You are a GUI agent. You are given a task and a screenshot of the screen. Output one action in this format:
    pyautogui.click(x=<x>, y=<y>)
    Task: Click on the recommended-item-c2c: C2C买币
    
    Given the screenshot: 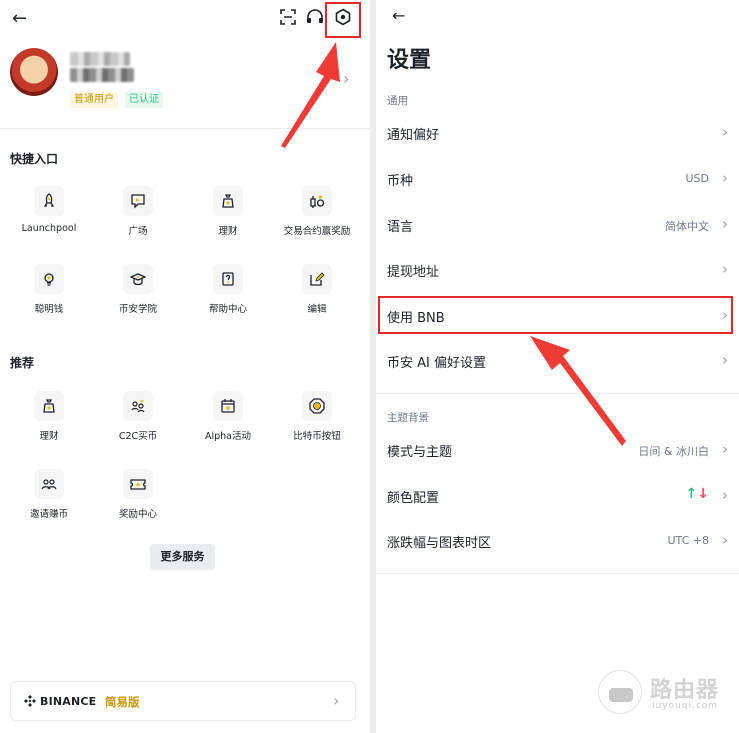 What is the action you would take?
    pyautogui.click(x=138, y=416)
    